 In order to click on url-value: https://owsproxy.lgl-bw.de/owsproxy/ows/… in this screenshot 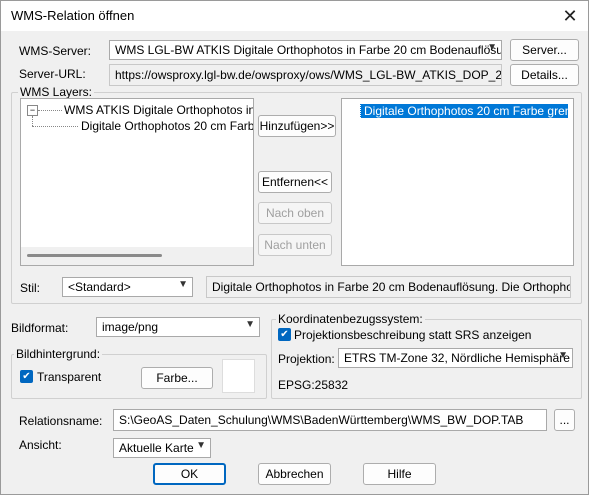, I will do `click(308, 75)`.